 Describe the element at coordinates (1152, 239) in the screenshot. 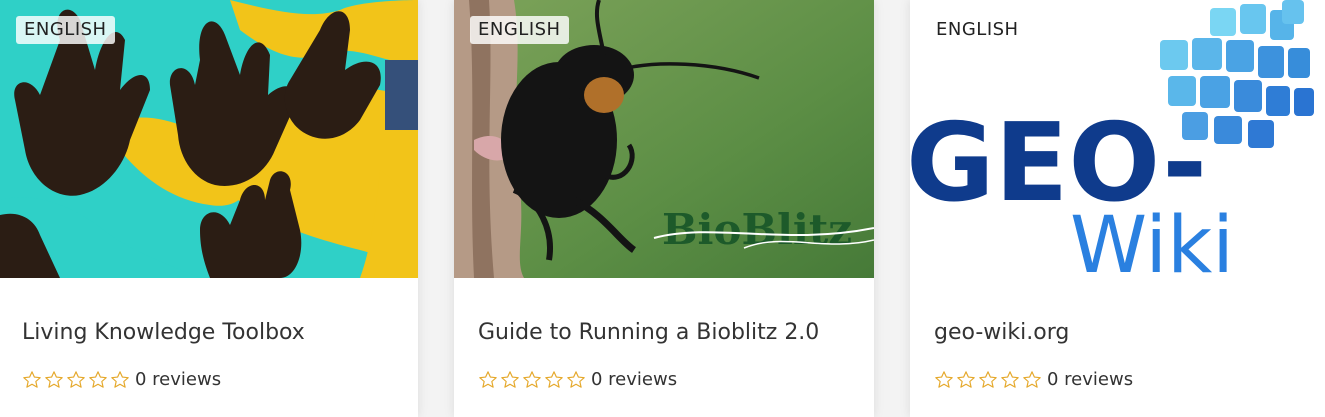

I see `svg-text: Wiki` at that location.